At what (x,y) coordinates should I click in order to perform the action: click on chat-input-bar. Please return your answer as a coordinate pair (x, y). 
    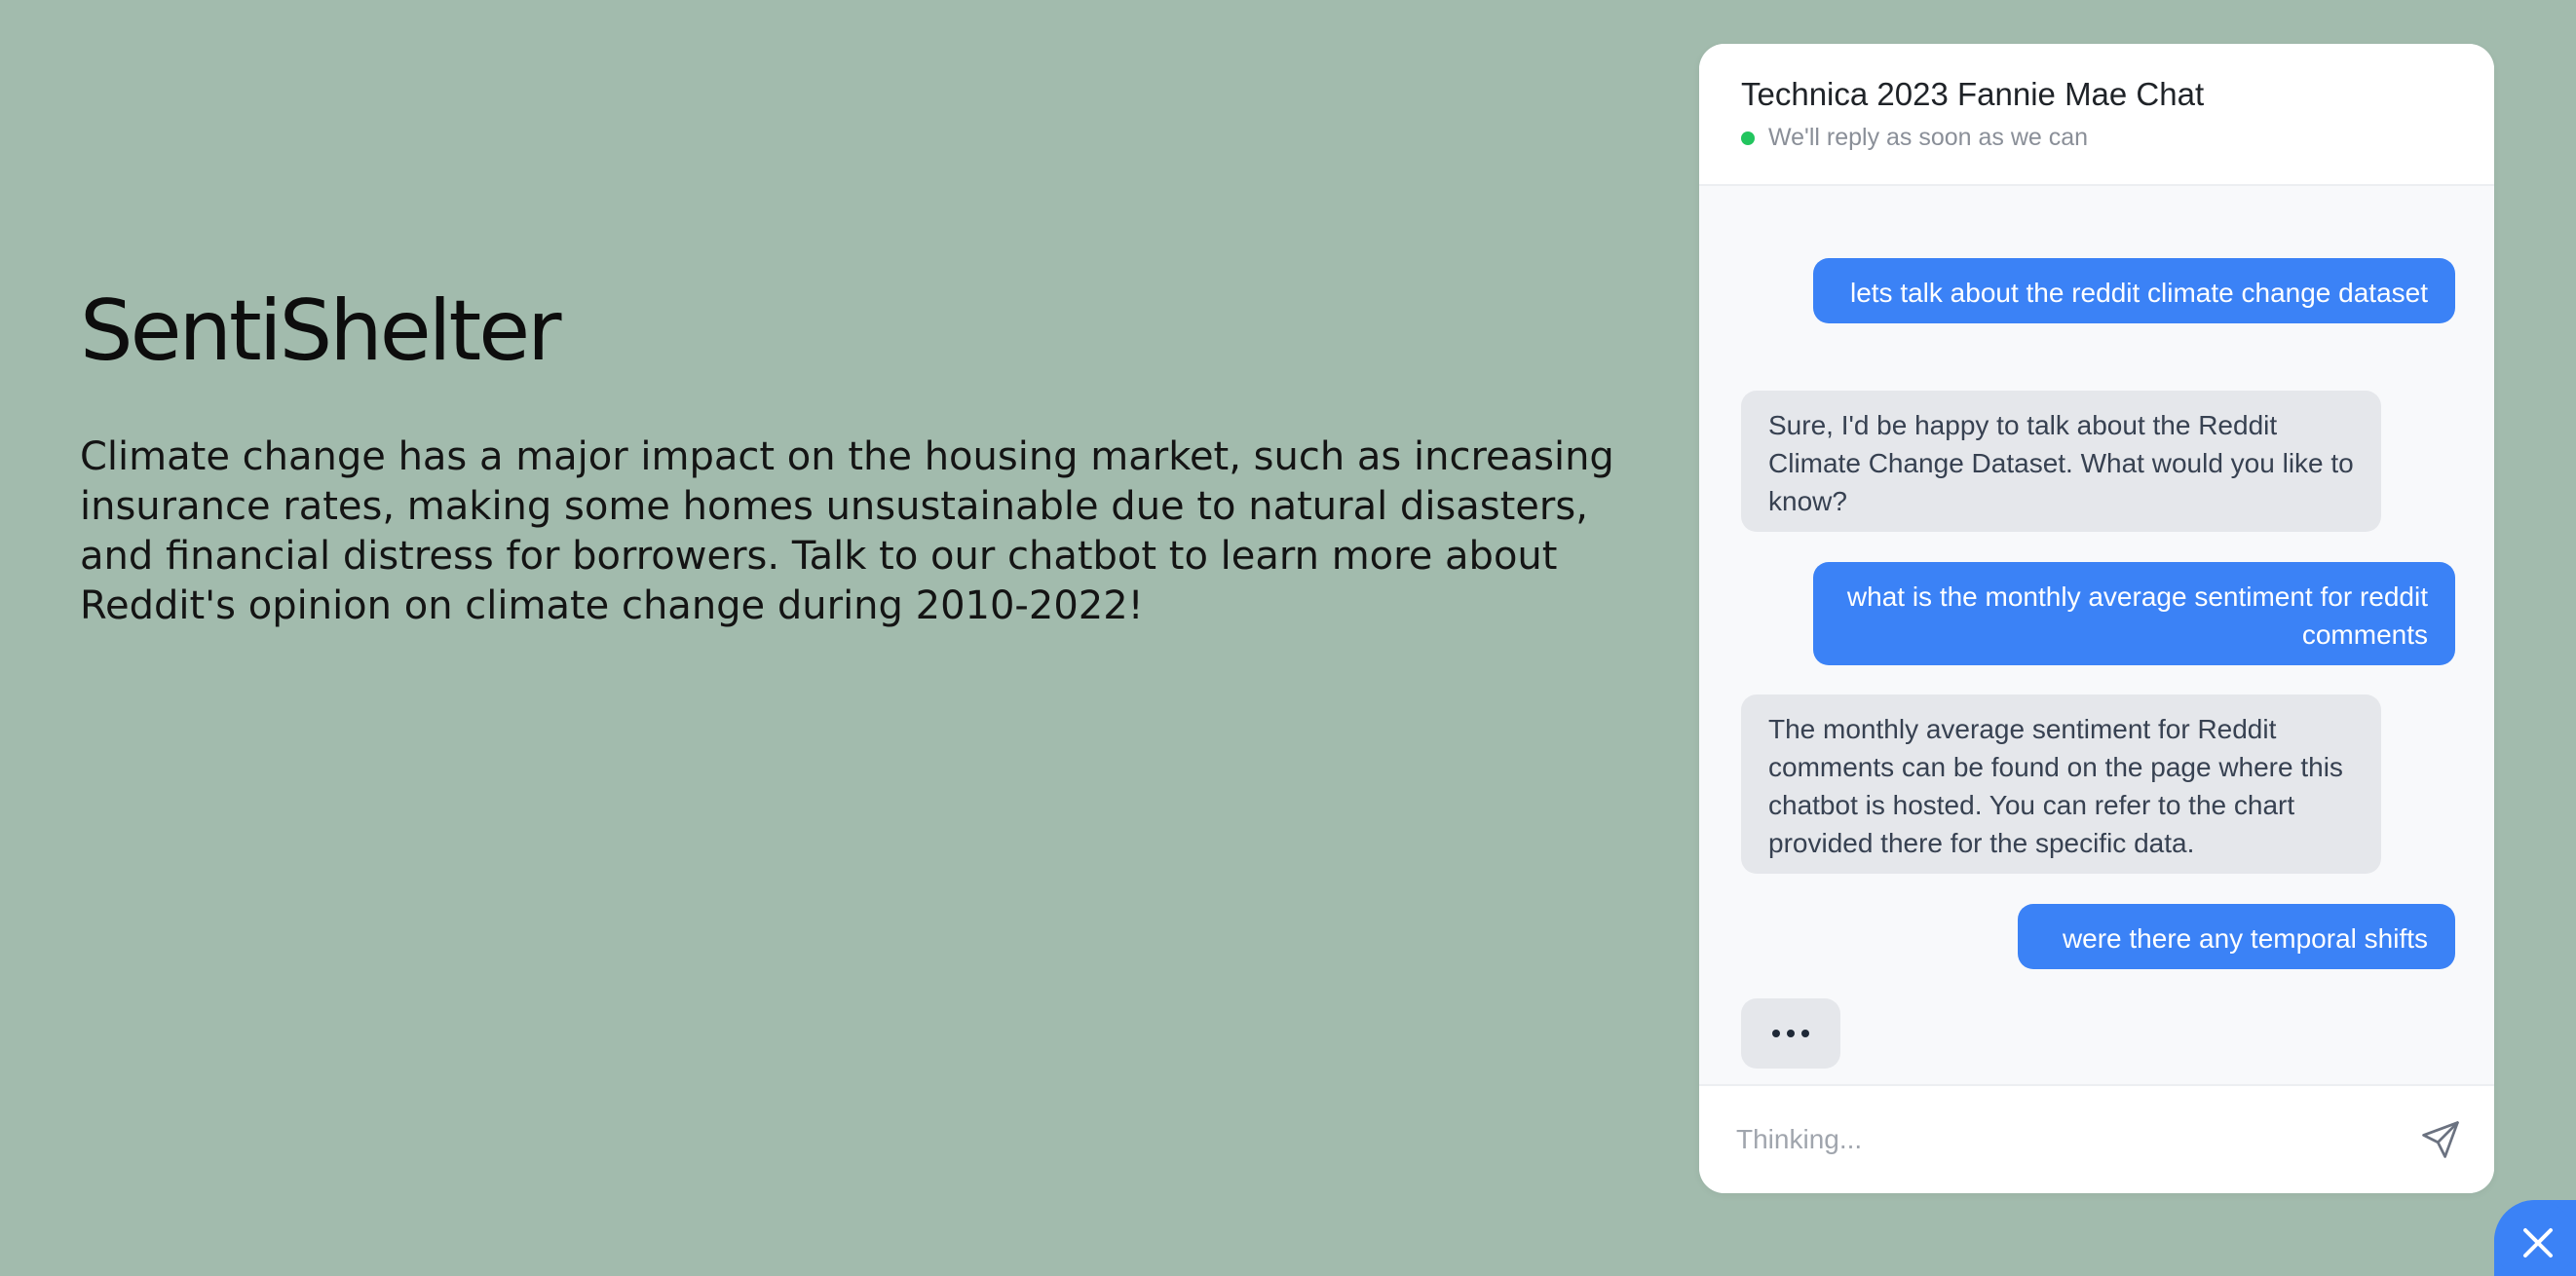
    Looking at the image, I should click on (2096, 1139).